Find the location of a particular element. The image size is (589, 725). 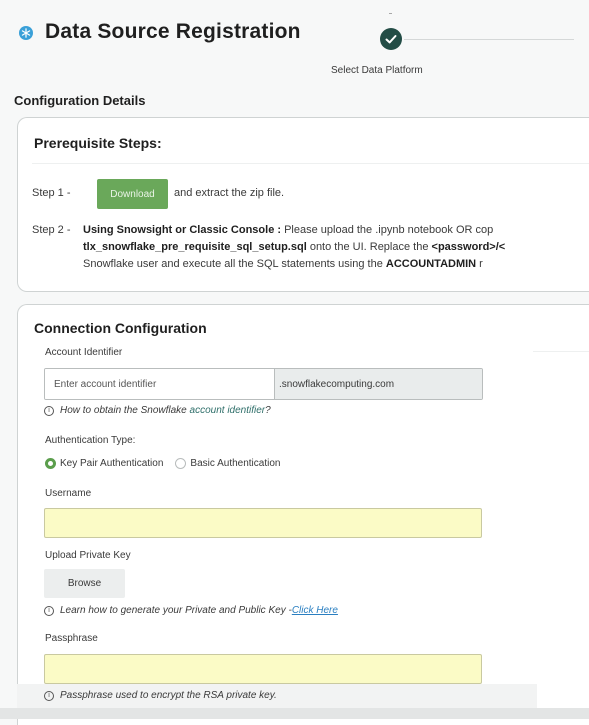

private-key-label: Upload Private Key is located at coordinates (88, 555).